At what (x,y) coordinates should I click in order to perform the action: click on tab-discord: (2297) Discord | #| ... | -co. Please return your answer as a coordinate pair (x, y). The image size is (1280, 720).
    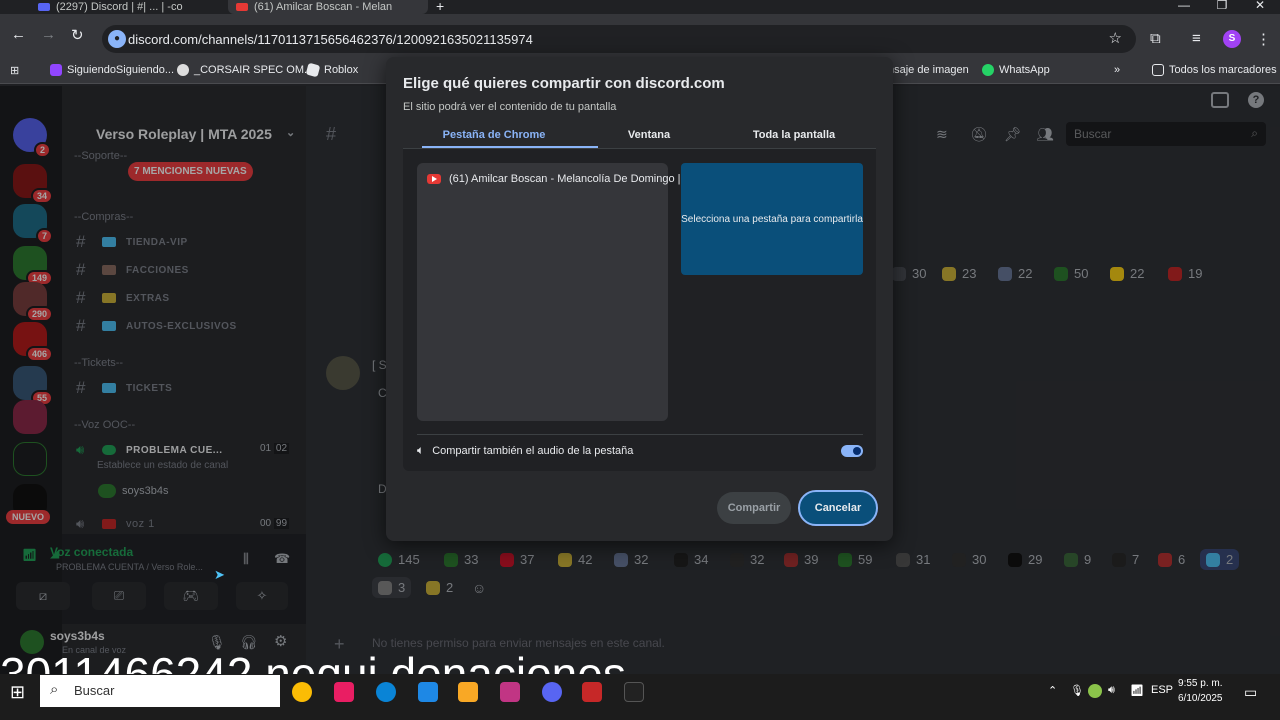
    Looking at the image, I should click on (127, 7).